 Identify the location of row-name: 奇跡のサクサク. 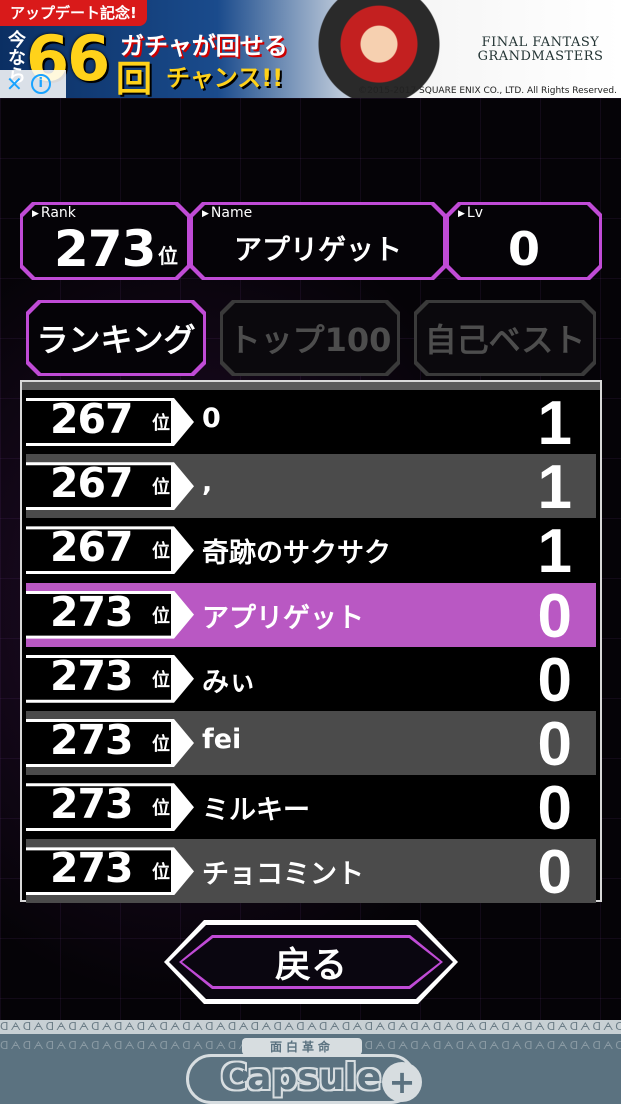
(296, 554).